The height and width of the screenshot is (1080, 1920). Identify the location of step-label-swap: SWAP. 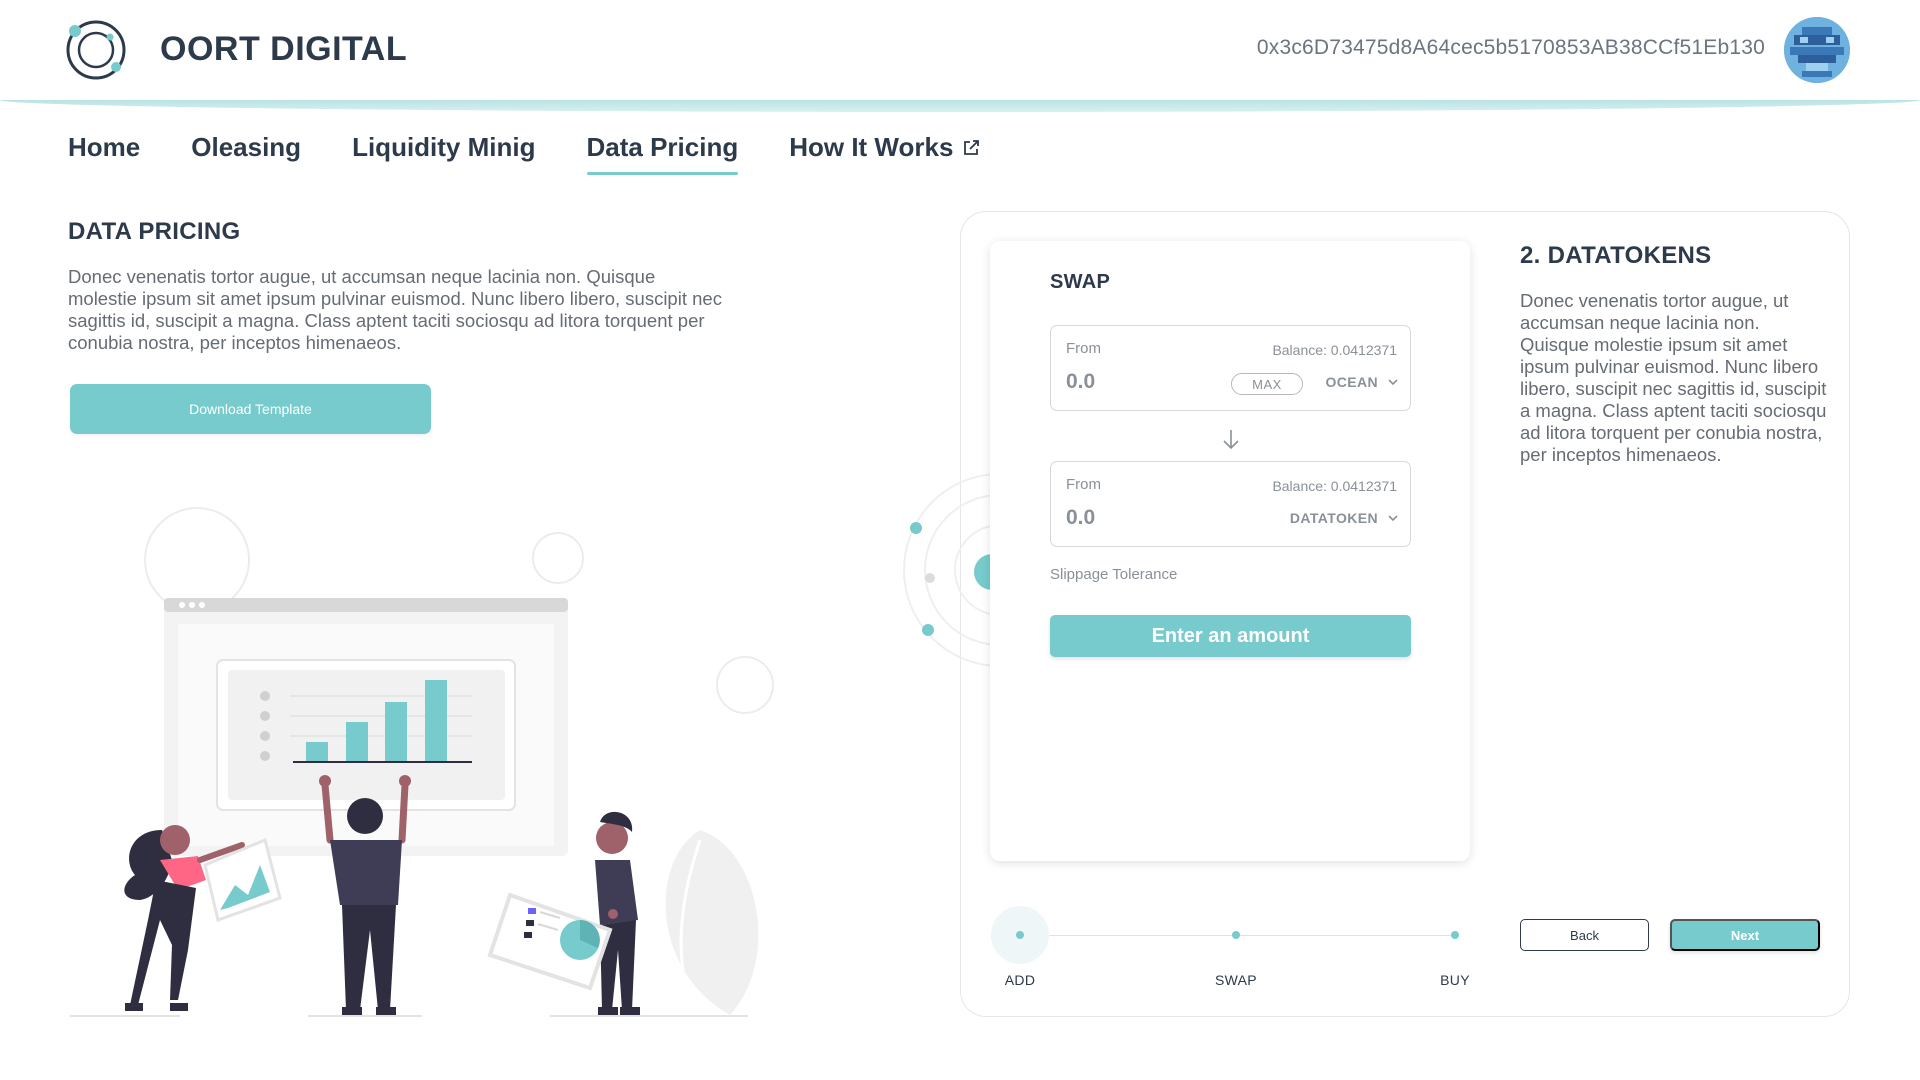
(1236, 980).